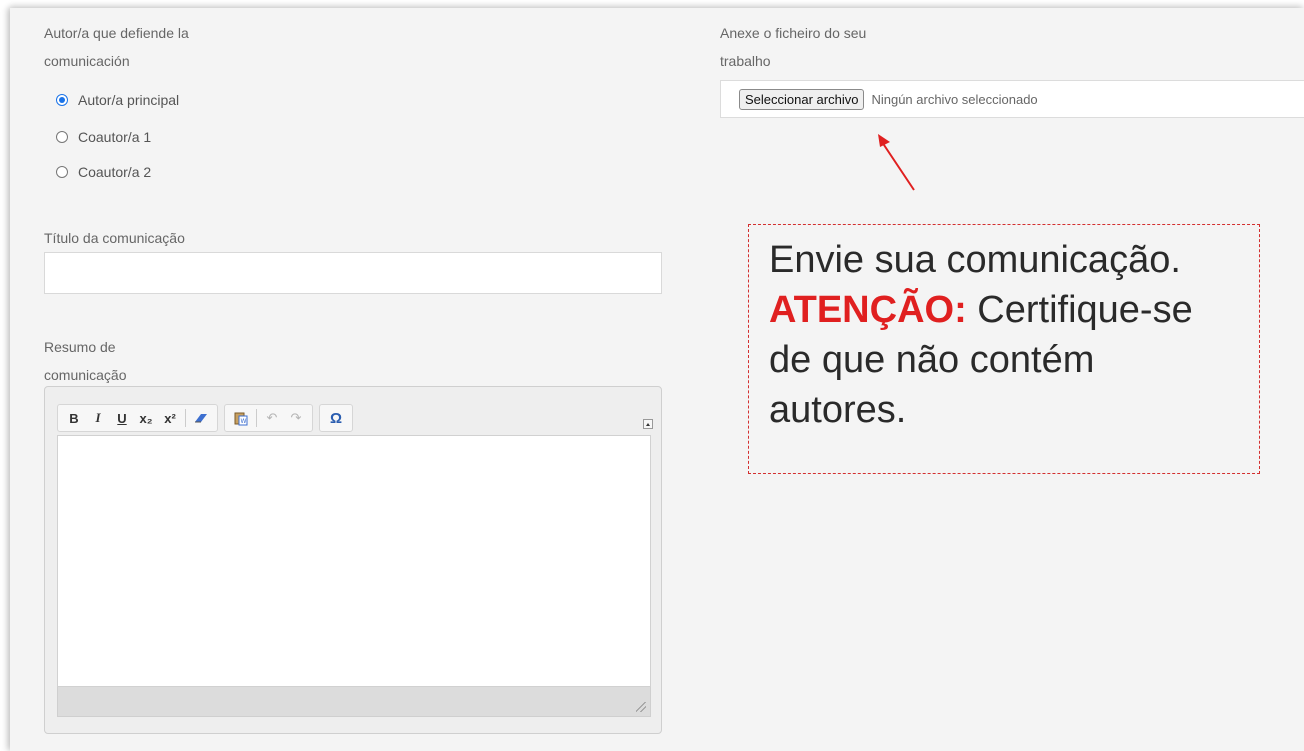 This screenshot has height=751, width=1304. I want to click on attachment-label-line2: trabalho, so click(745, 61).